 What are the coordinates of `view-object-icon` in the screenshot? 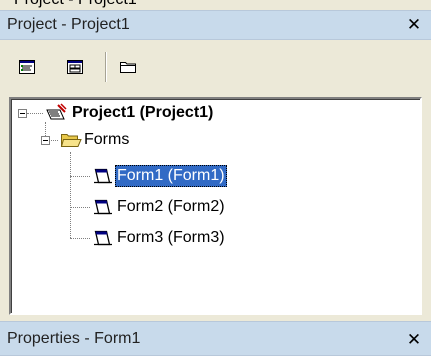 It's located at (75, 67).